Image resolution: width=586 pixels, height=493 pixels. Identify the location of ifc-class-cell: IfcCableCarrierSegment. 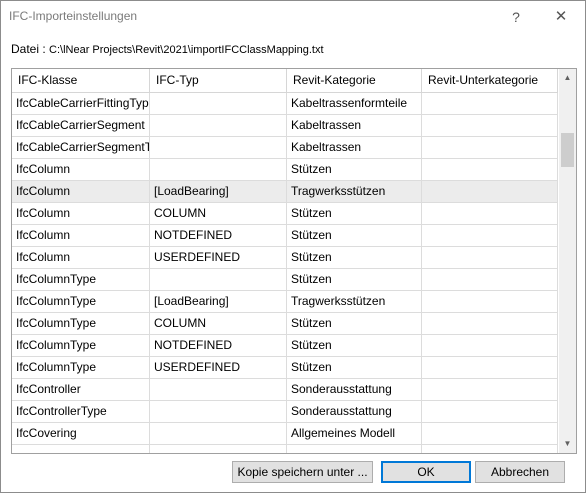
(81, 126).